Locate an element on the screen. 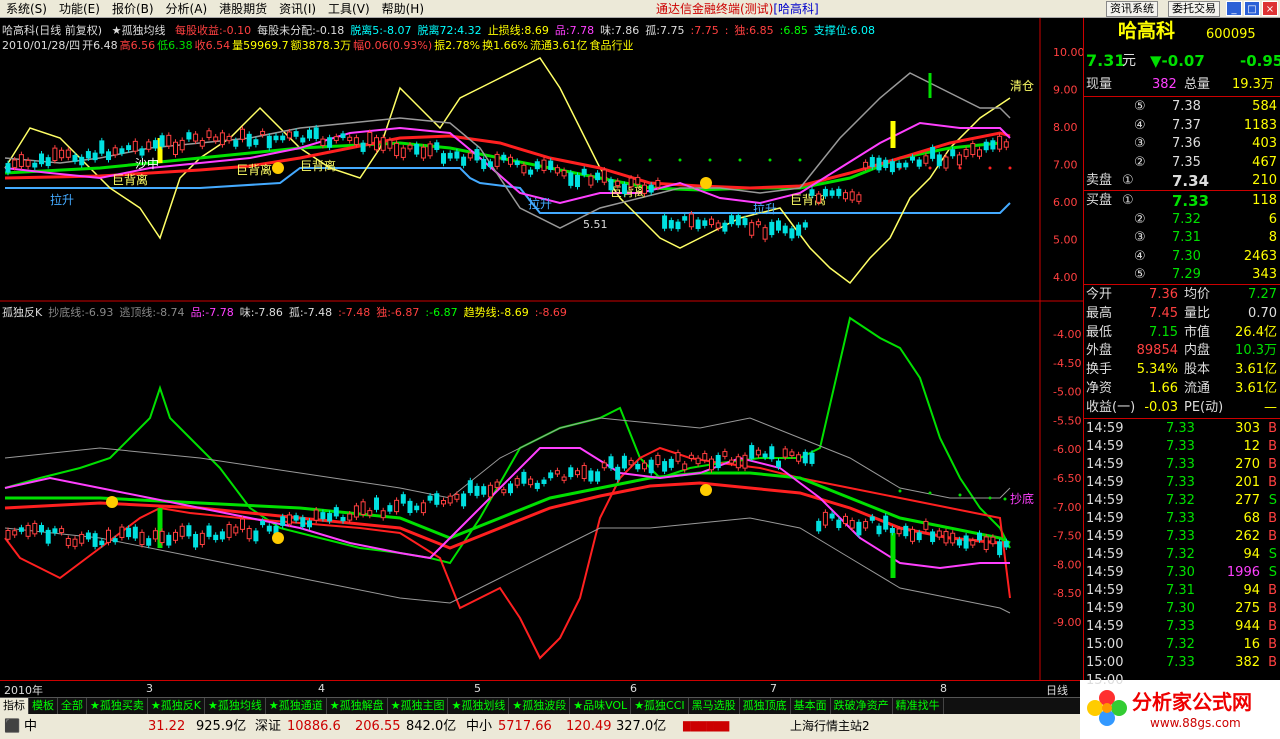 The image size is (1280, 739). sz-amount: 842.0亿 is located at coordinates (431, 726).